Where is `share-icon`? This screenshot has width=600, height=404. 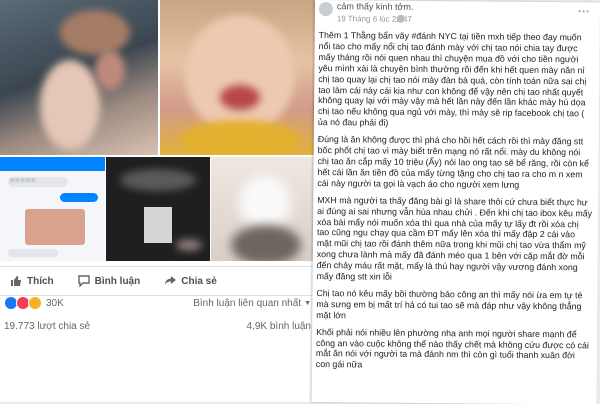 share-icon is located at coordinates (171, 280).